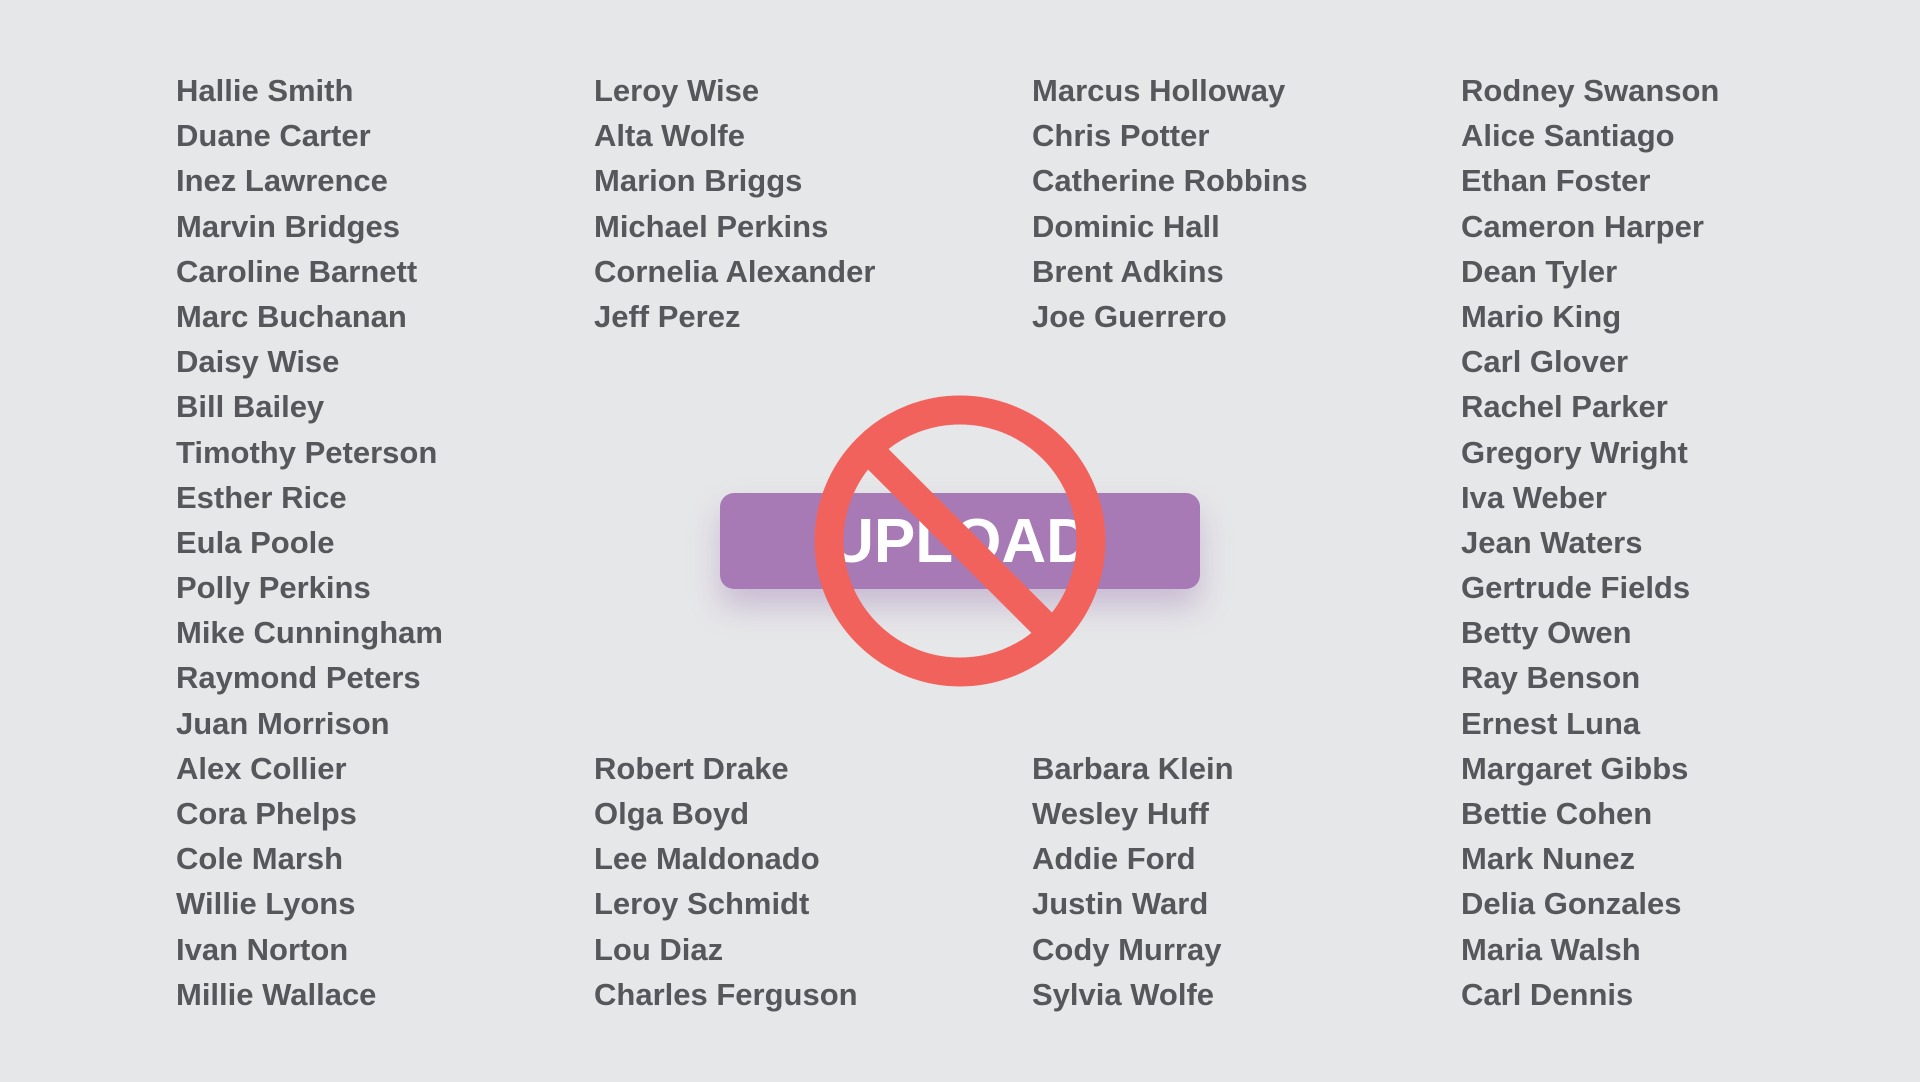  Describe the element at coordinates (250, 407) in the screenshot. I see `list-item: Bill Bailey` at that location.